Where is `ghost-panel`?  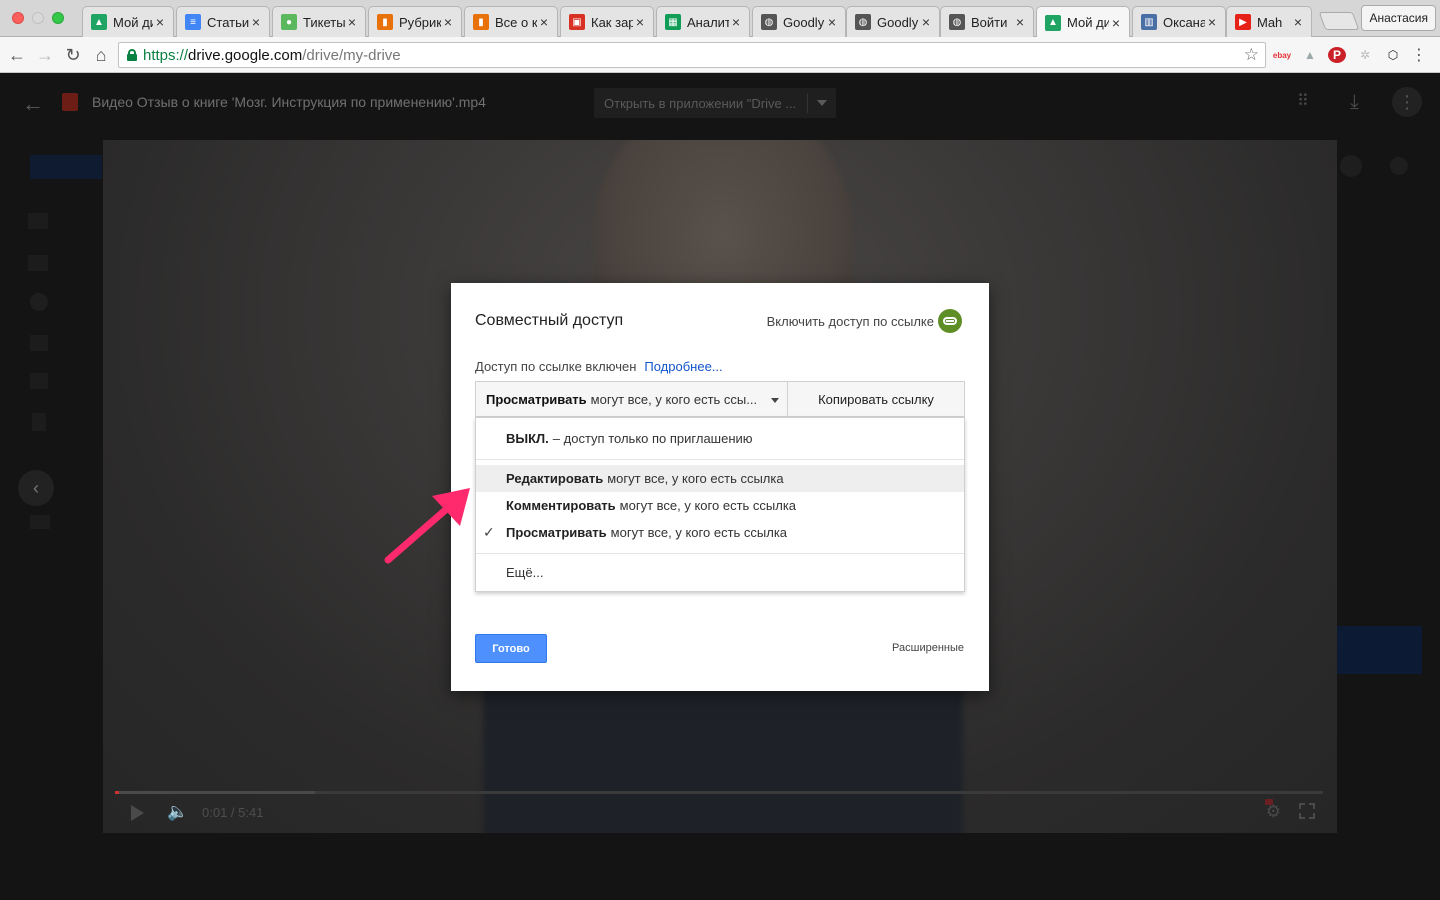
ghost-panel is located at coordinates (1379, 650).